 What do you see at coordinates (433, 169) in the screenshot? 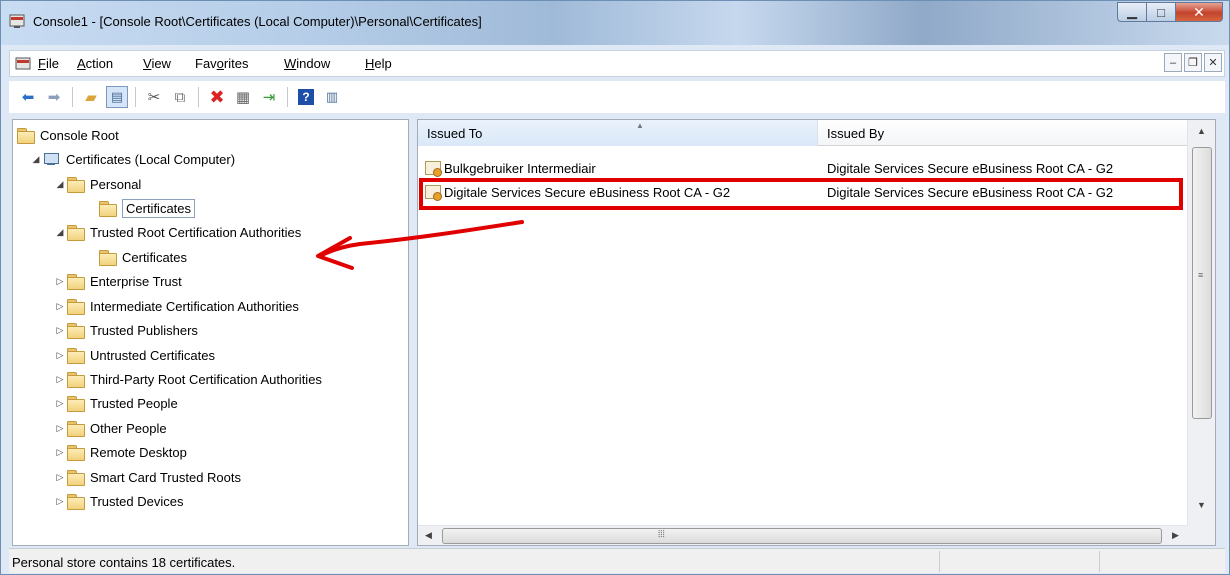
I see `certificate-icon` at bounding box center [433, 169].